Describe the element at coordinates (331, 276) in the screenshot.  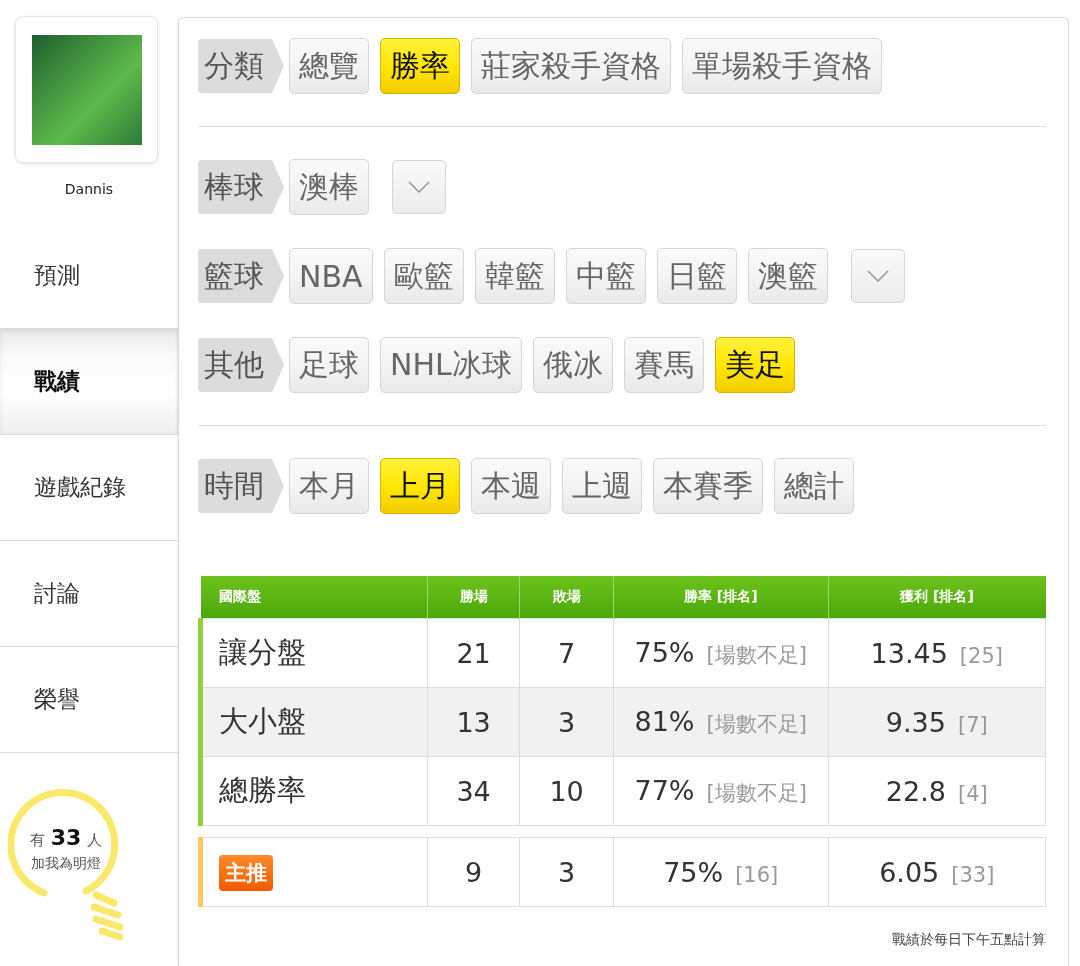
I see `filter-option: NBA` at that location.